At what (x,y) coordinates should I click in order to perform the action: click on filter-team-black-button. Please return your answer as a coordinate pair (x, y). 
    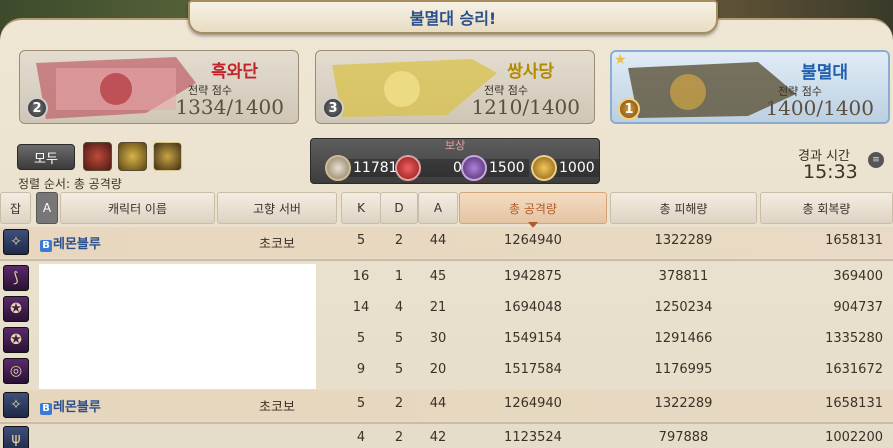
    Looking at the image, I should click on (167, 156).